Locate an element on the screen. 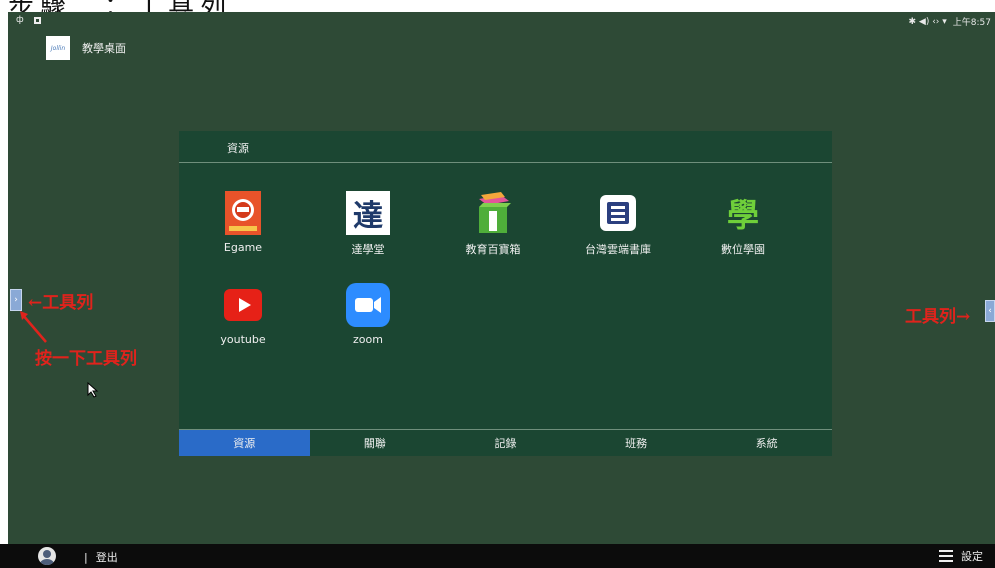 Image resolution: width=995 pixels, height=568 pixels. app-label: 達學堂 is located at coordinates (368, 249).